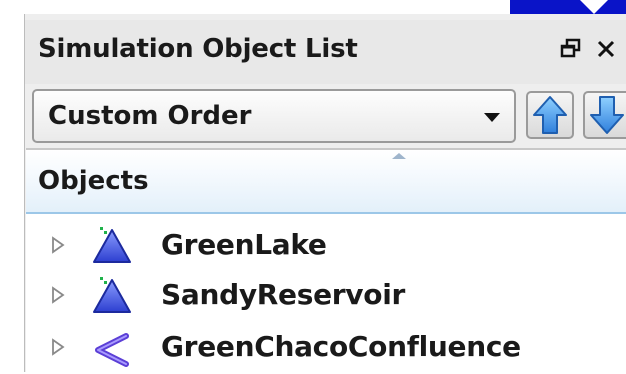  What do you see at coordinates (274, 116) in the screenshot?
I see `order-dropdown: Custom Order` at bounding box center [274, 116].